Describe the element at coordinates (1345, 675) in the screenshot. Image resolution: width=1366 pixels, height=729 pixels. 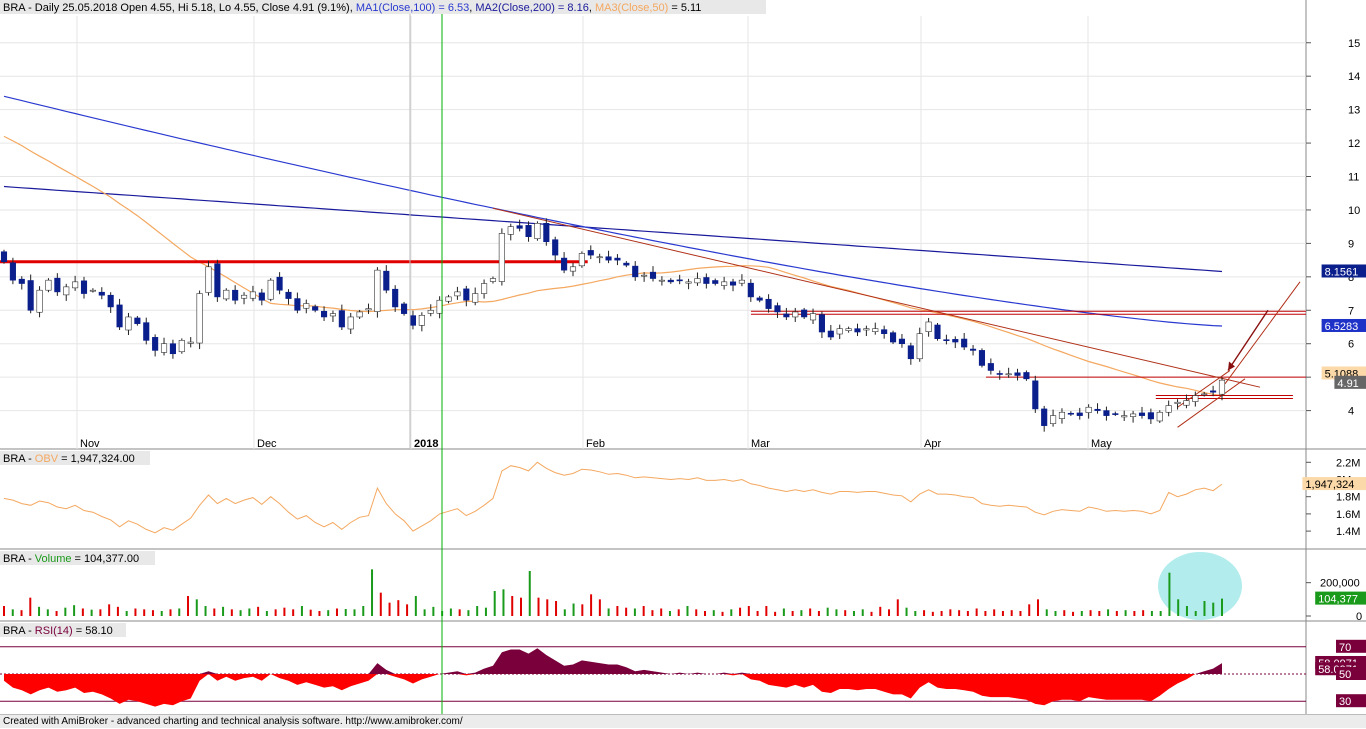
I see `rsi-tag-3: 50` at that location.